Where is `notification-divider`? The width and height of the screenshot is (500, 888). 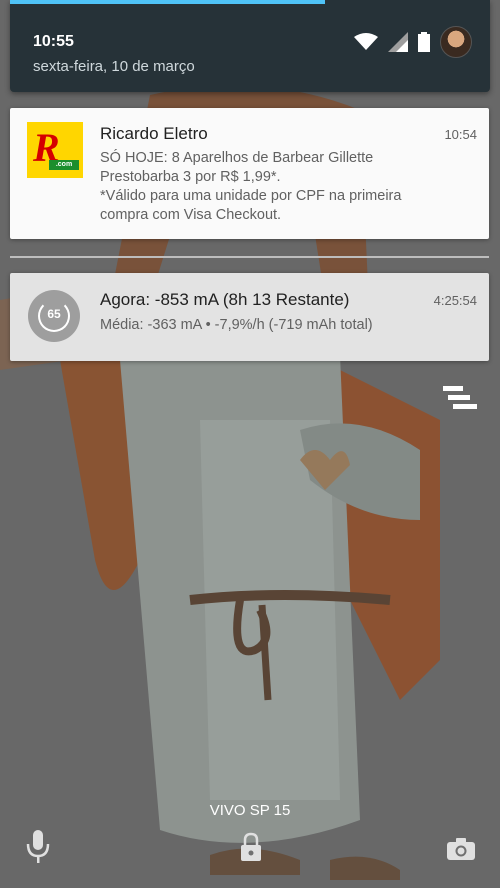 notification-divider is located at coordinates (249, 257).